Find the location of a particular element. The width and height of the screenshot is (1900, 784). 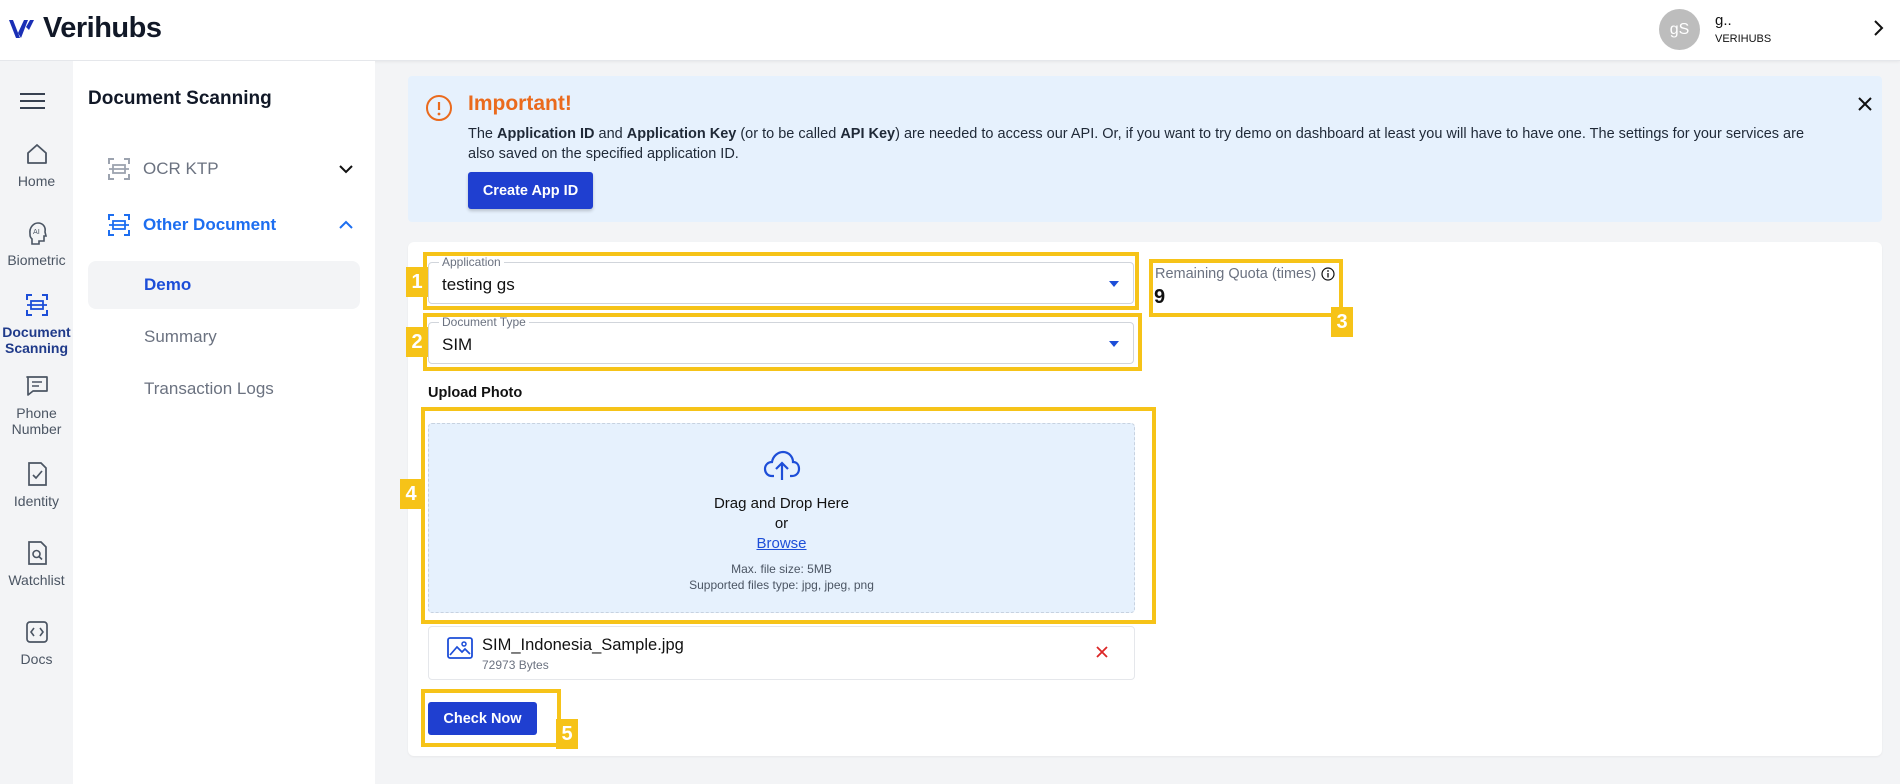

rail-item-docs: Docs is located at coordinates (36, 643).